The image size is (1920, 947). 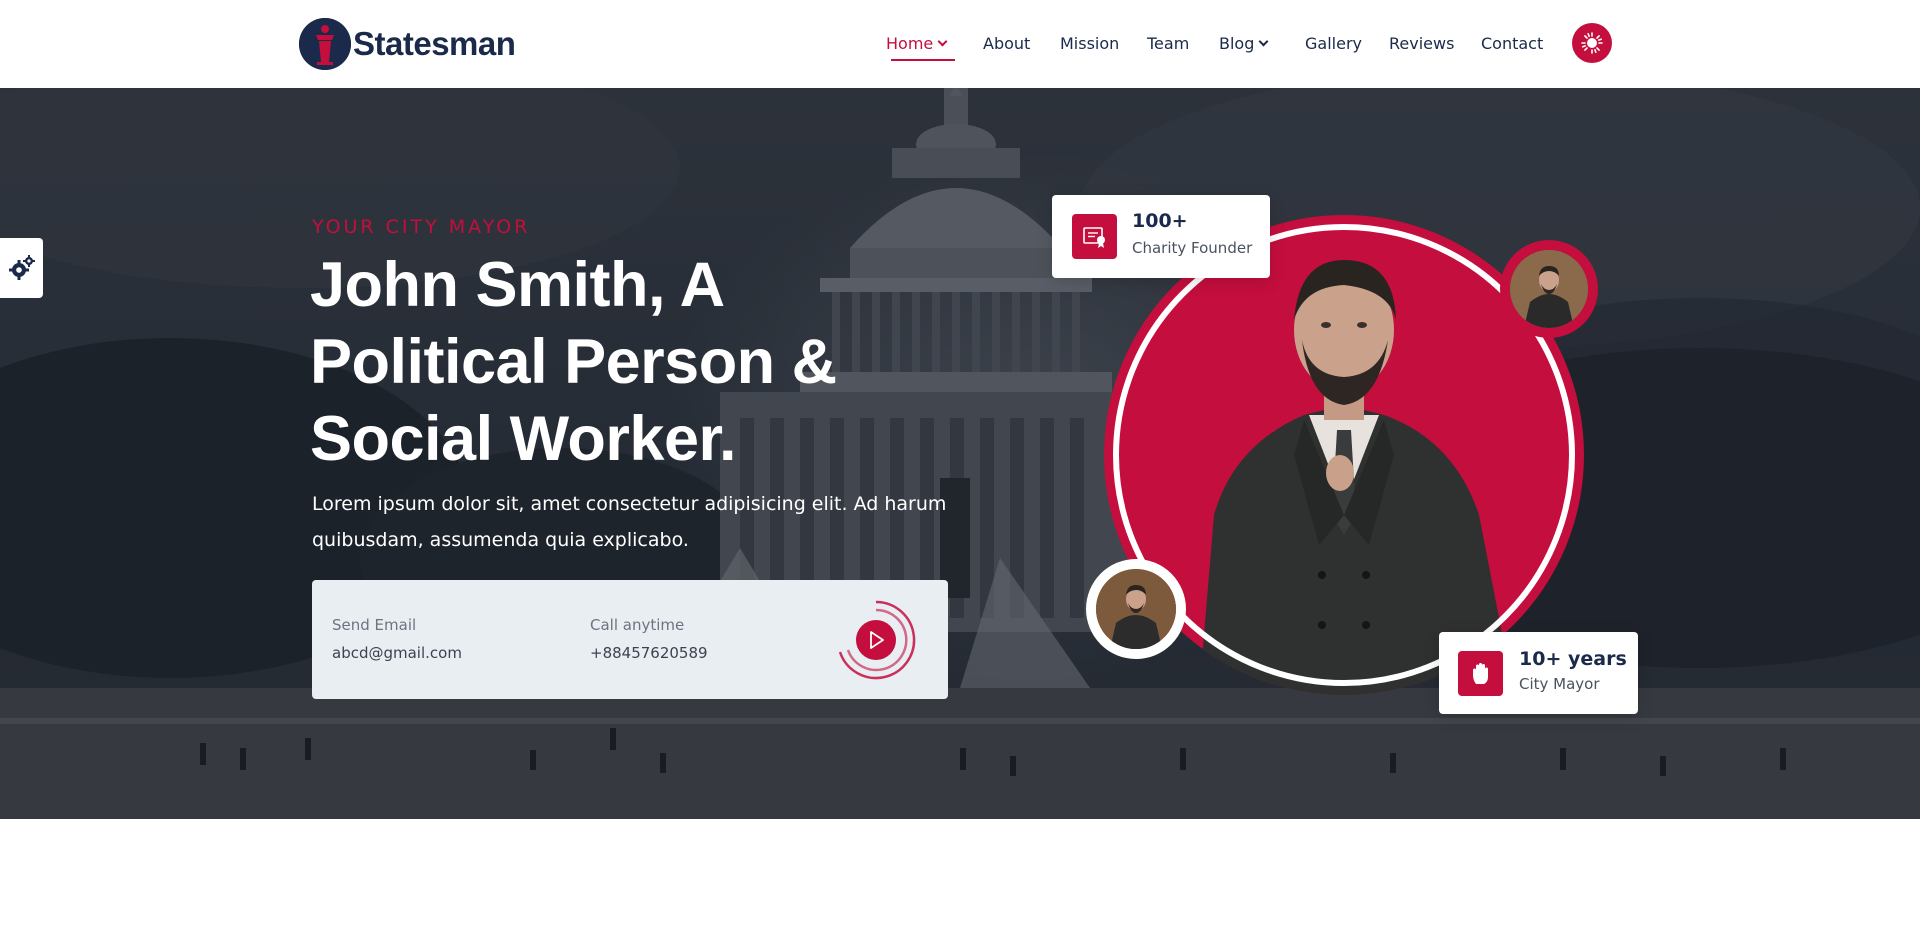 What do you see at coordinates (523, 439) in the screenshot?
I see `headline-line: Social Worker.` at bounding box center [523, 439].